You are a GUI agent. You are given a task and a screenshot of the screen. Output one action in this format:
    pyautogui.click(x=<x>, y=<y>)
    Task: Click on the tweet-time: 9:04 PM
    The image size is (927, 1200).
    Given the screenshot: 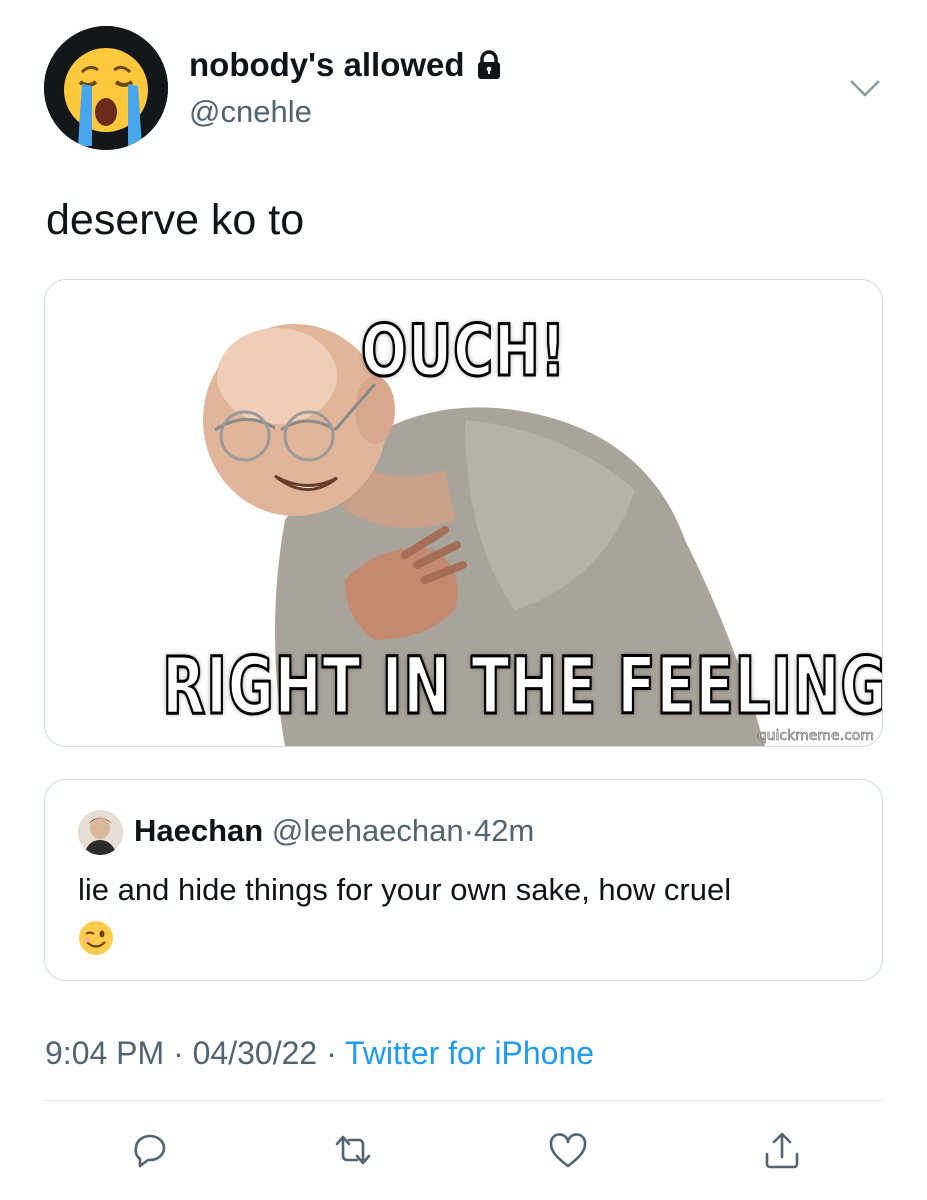 What is the action you would take?
    pyautogui.click(x=104, y=1053)
    